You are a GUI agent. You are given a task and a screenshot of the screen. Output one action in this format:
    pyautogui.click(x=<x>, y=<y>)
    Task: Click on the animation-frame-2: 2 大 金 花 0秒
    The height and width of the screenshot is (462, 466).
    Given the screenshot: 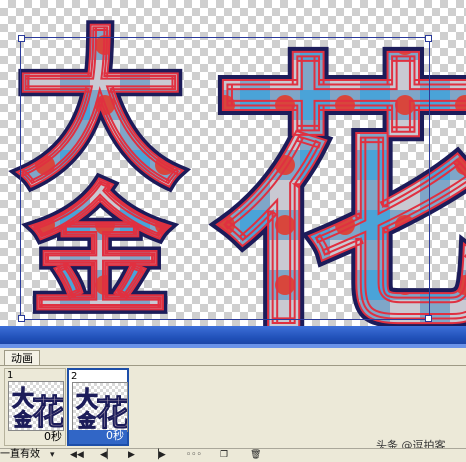 What is the action you would take?
    pyautogui.click(x=98, y=407)
    